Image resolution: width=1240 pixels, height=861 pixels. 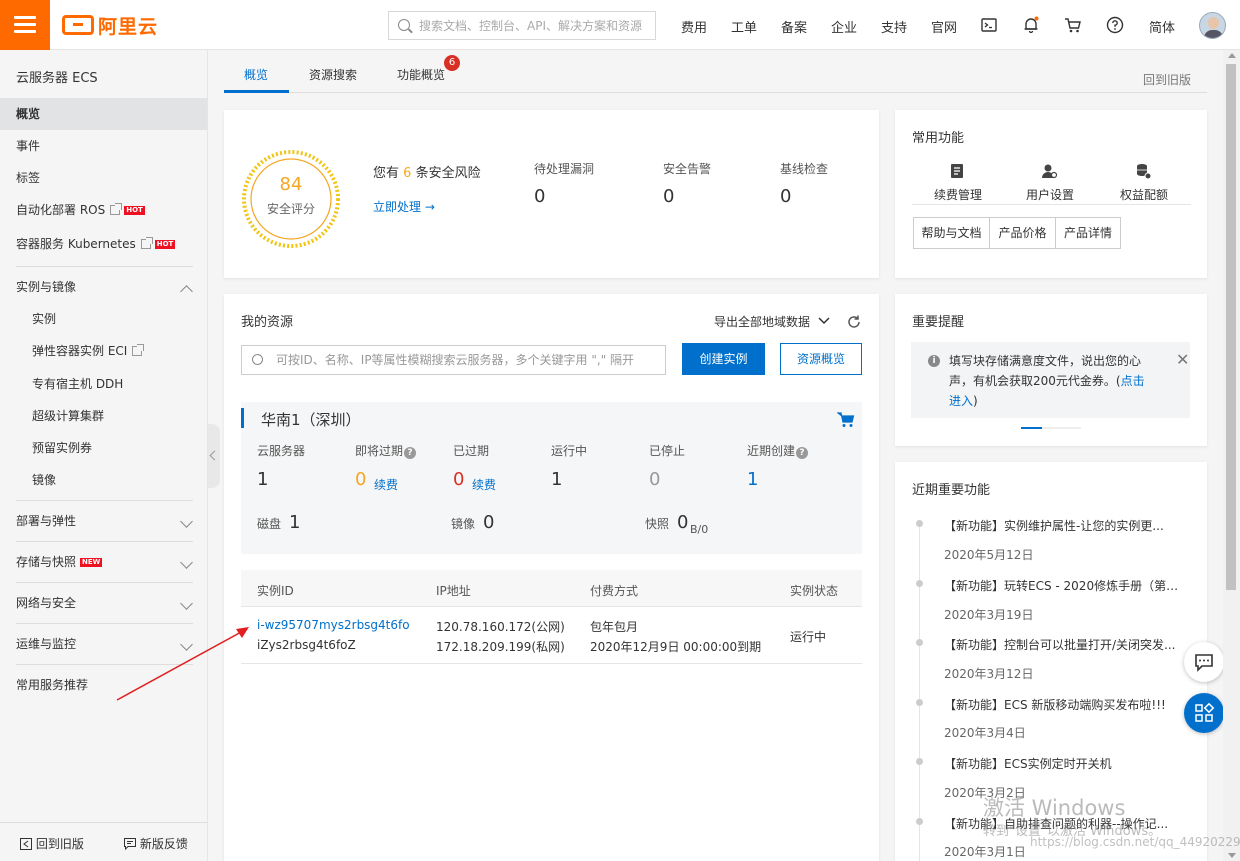 What do you see at coordinates (1204, 713) in the screenshot?
I see `apps-button` at bounding box center [1204, 713].